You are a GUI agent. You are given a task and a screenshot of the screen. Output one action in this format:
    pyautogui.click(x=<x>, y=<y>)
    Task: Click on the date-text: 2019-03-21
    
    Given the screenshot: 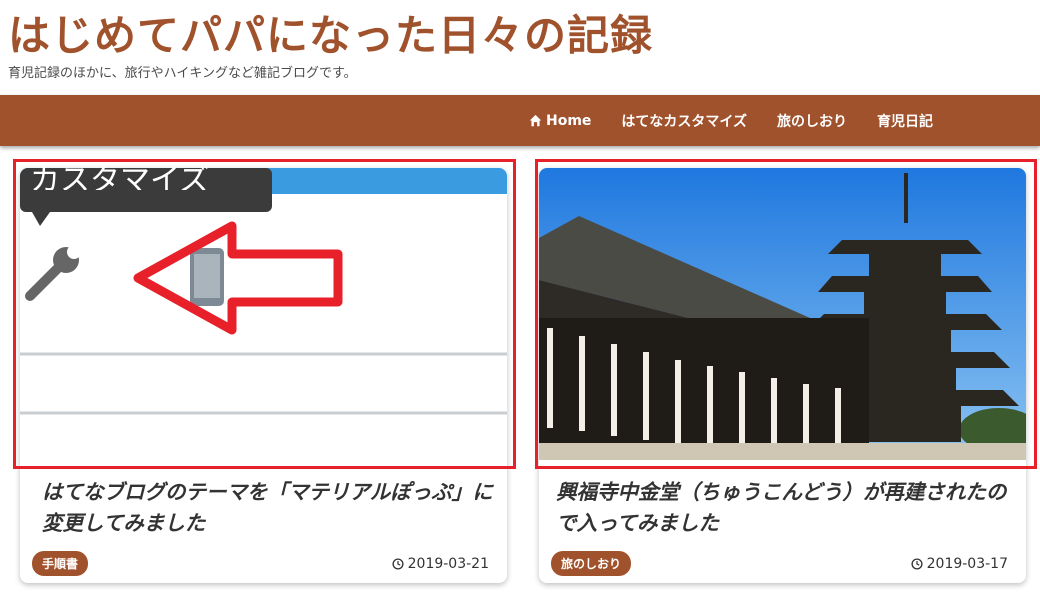 What is the action you would take?
    pyautogui.click(x=448, y=564)
    